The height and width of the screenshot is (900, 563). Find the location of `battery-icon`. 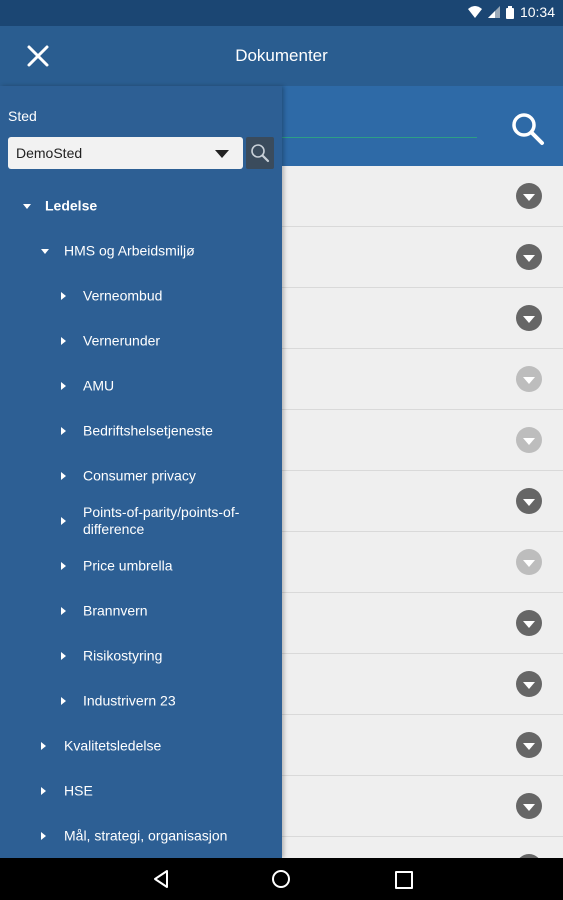

battery-icon is located at coordinates (509, 12).